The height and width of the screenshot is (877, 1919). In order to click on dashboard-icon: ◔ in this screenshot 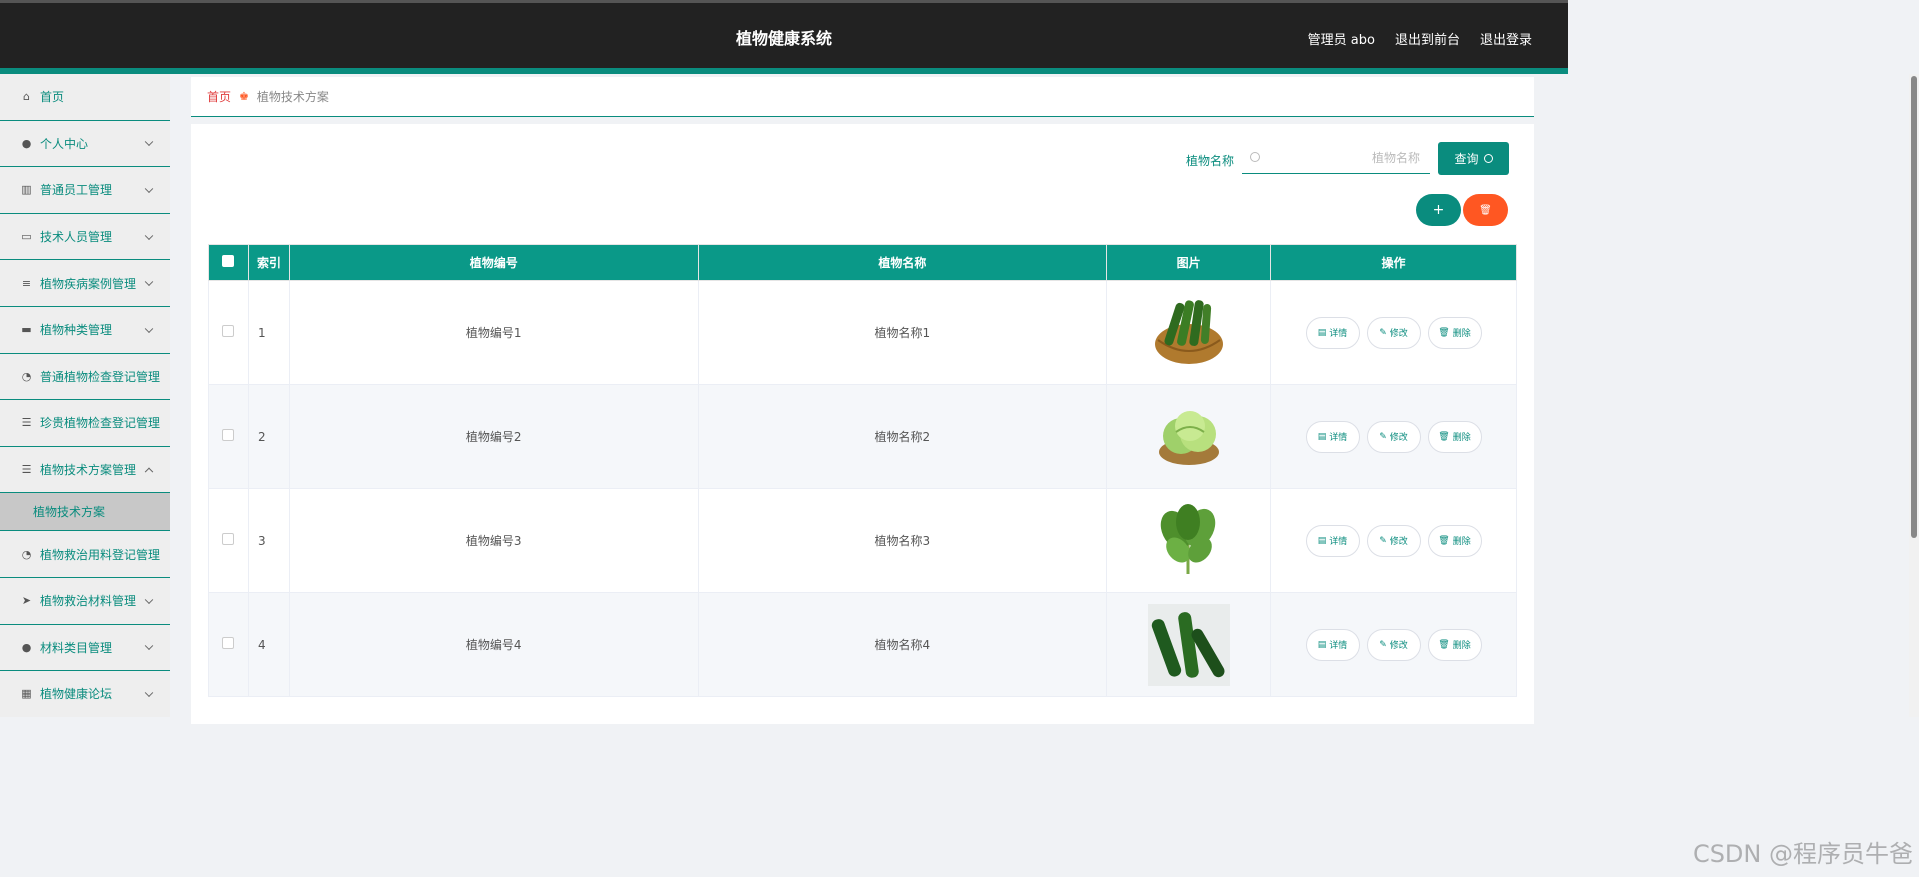, I will do `click(26, 554)`.